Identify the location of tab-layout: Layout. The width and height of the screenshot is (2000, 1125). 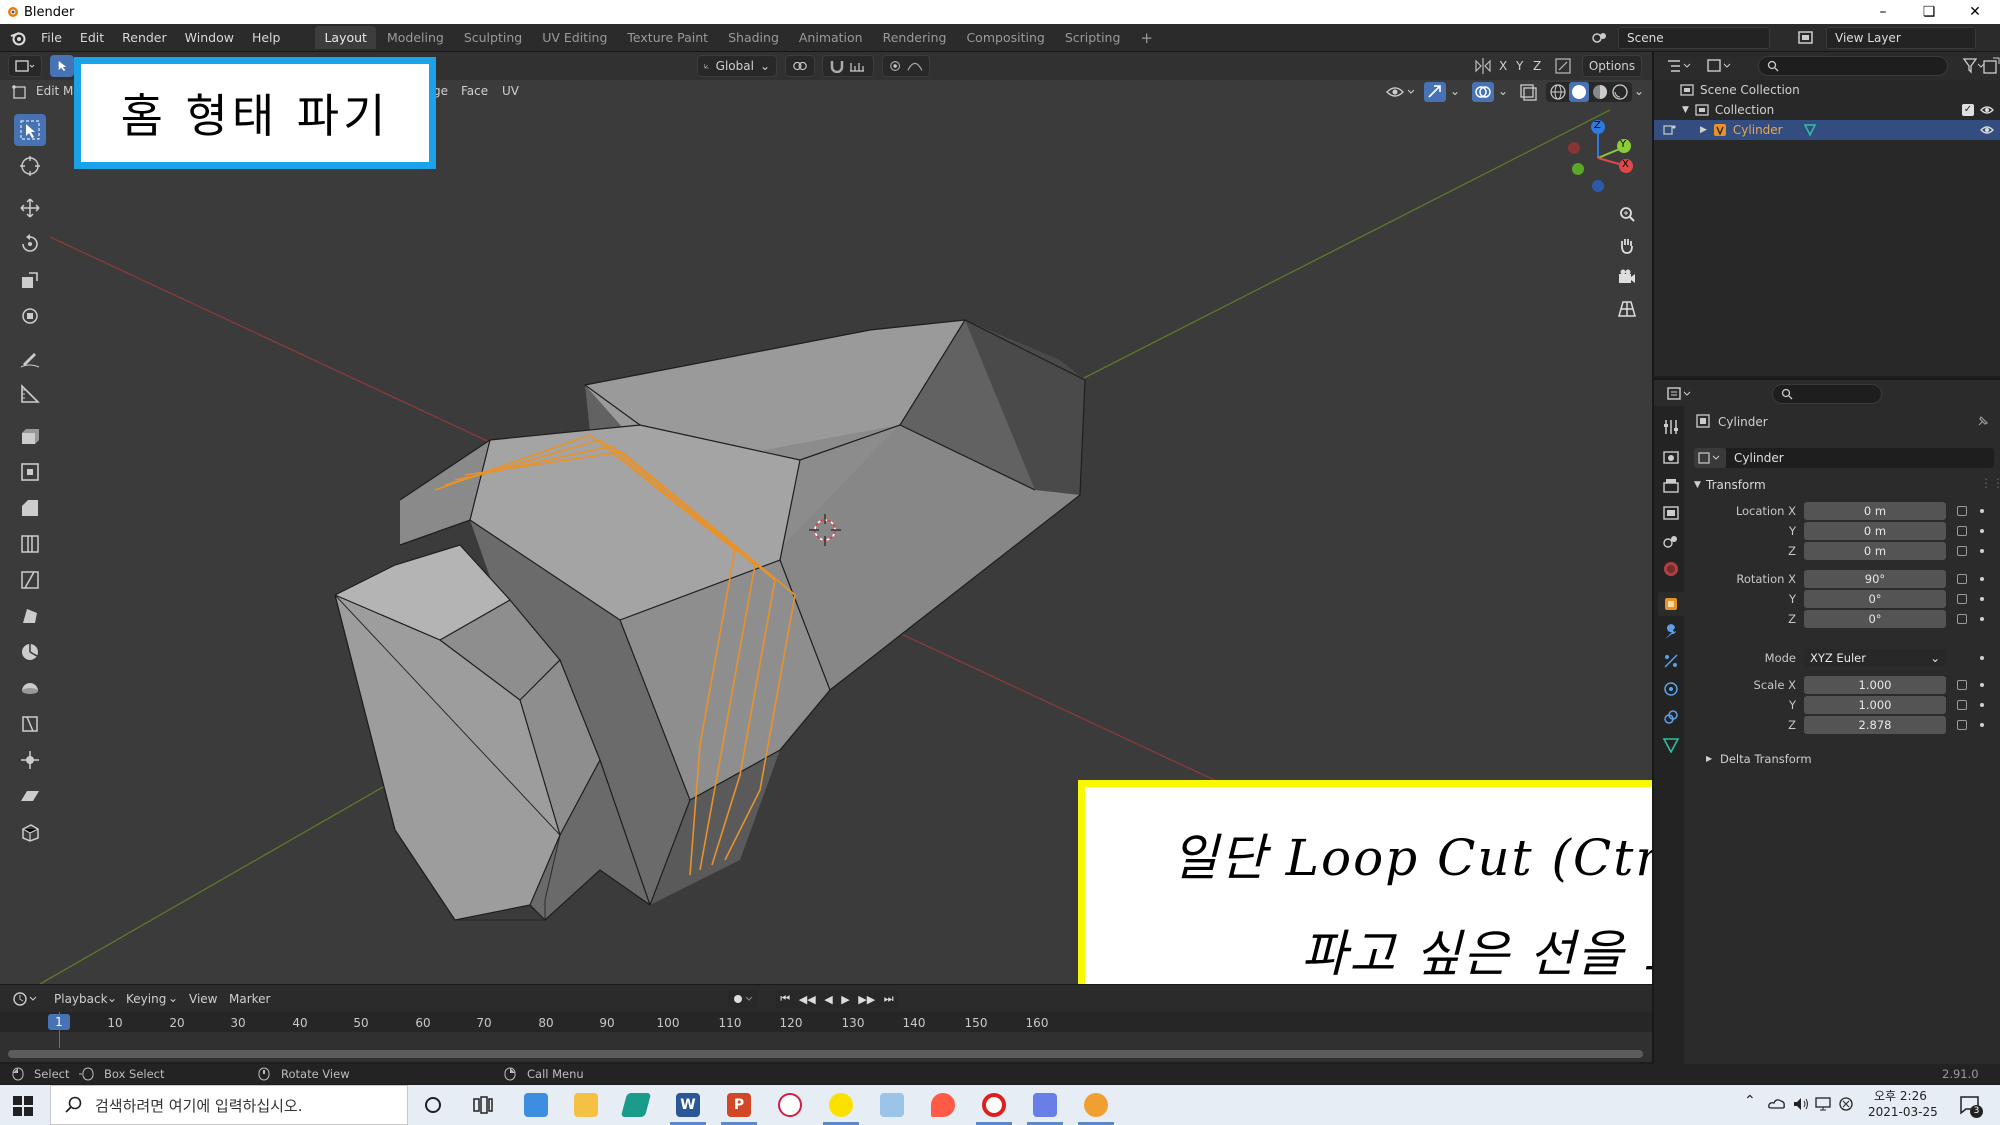
(345, 37).